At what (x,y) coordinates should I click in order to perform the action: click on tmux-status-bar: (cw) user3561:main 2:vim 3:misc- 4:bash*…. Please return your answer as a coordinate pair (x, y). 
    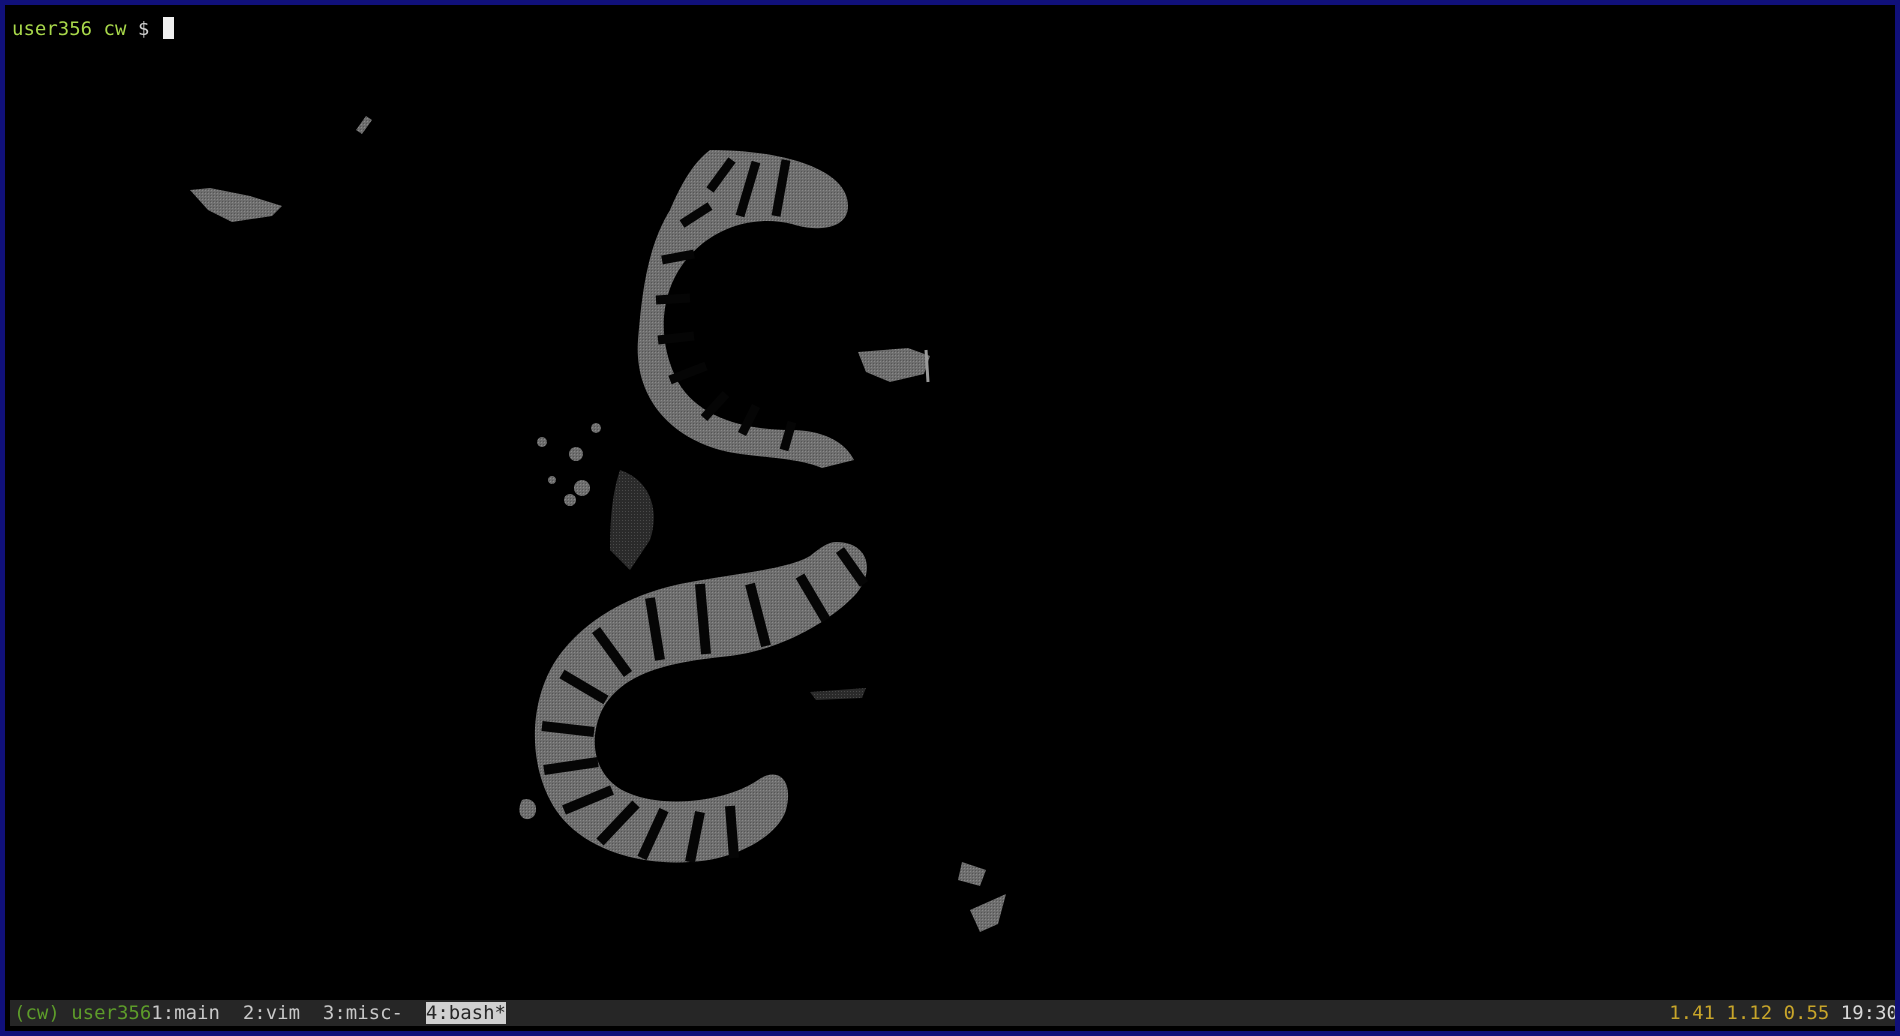
    Looking at the image, I should click on (954, 1013).